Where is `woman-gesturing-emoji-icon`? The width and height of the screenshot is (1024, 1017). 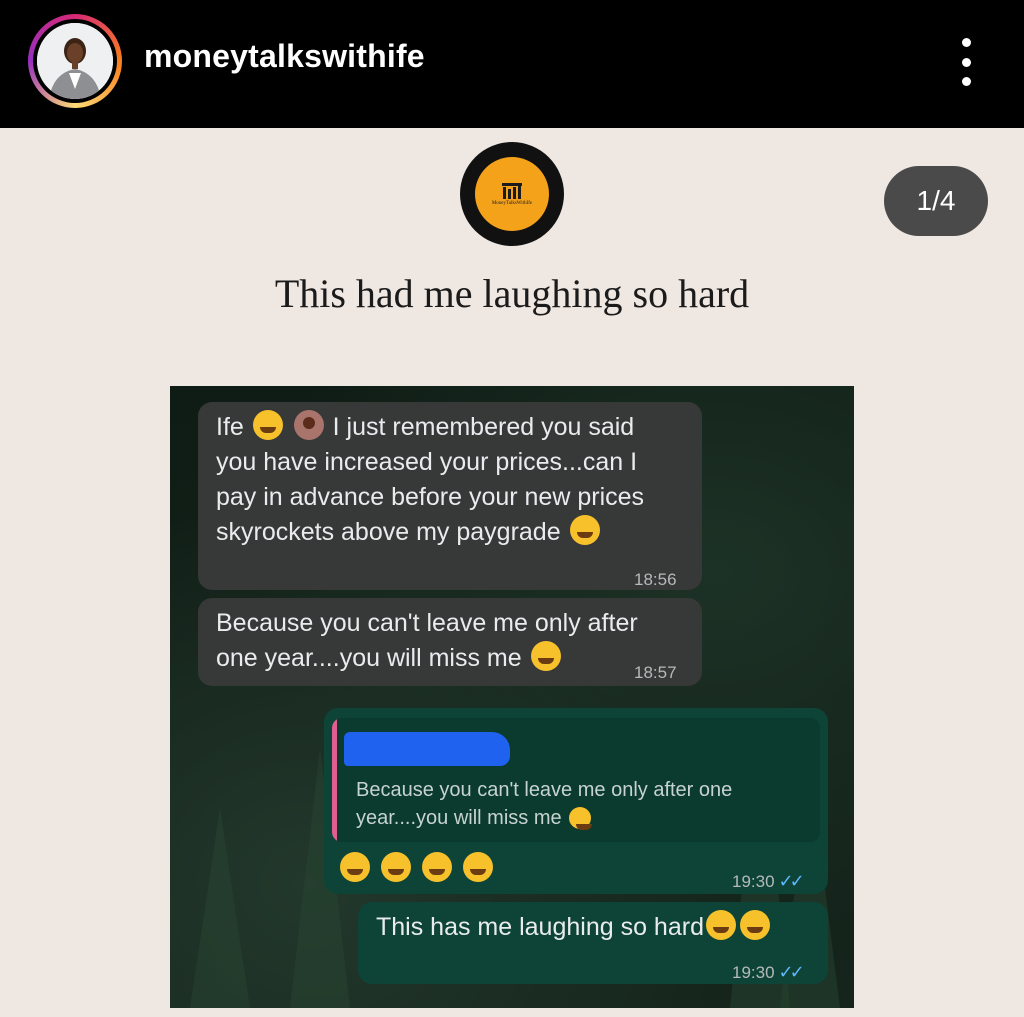
woman-gesturing-emoji-icon is located at coordinates (308, 425).